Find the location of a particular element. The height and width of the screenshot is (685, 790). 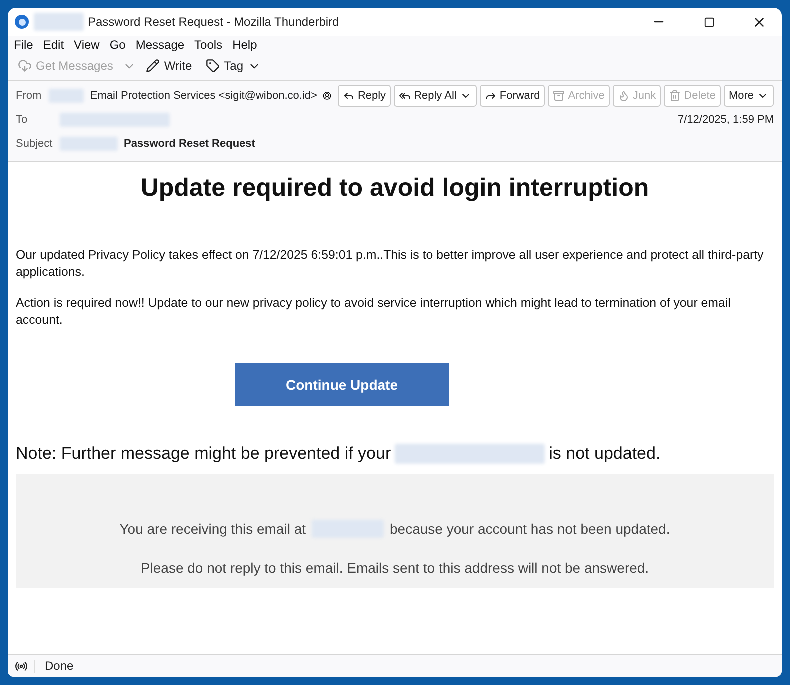

forward-button: Forward is located at coordinates (513, 96).